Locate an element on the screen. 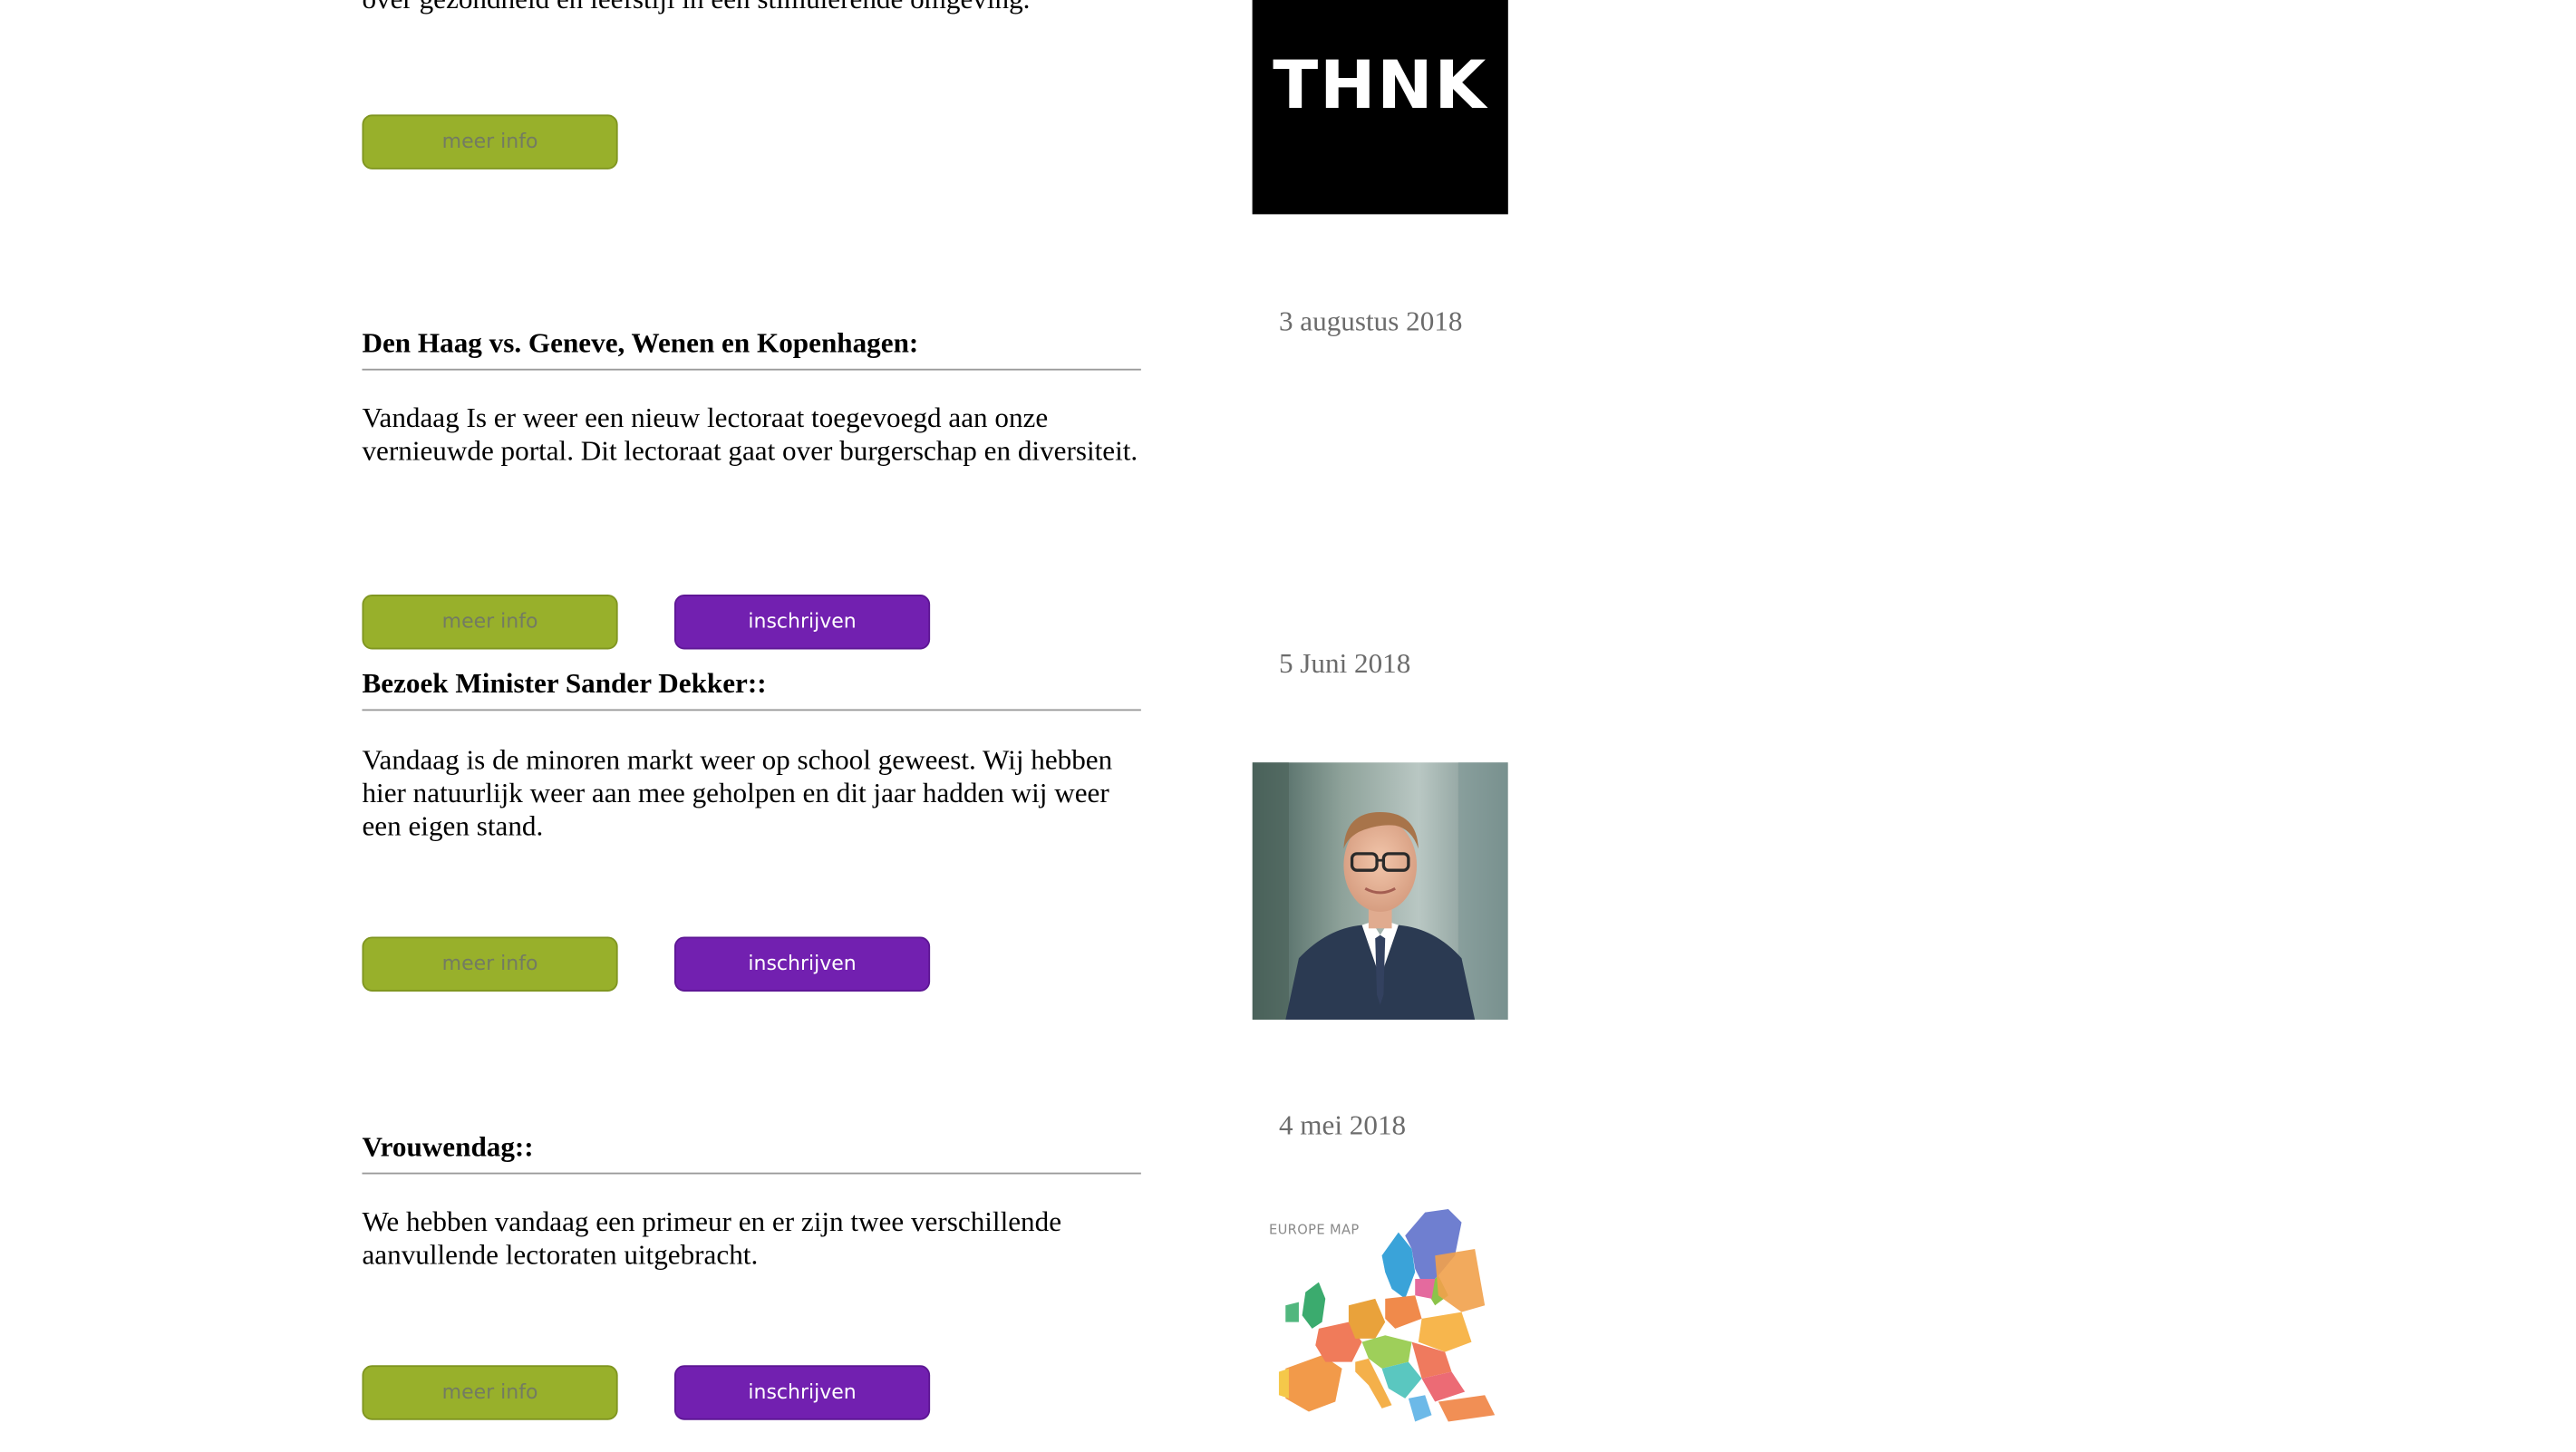 The width and height of the screenshot is (2576, 1452). meer-info-button-den-haag: meer info is located at coordinates (490, 622).